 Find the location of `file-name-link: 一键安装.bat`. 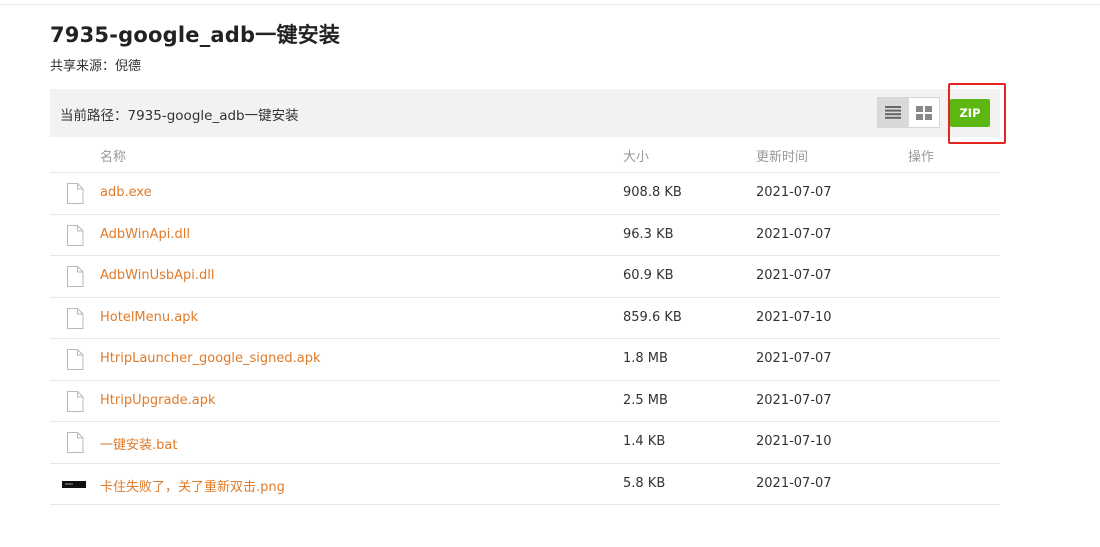

file-name-link: 一键安装.bat is located at coordinates (138, 443).